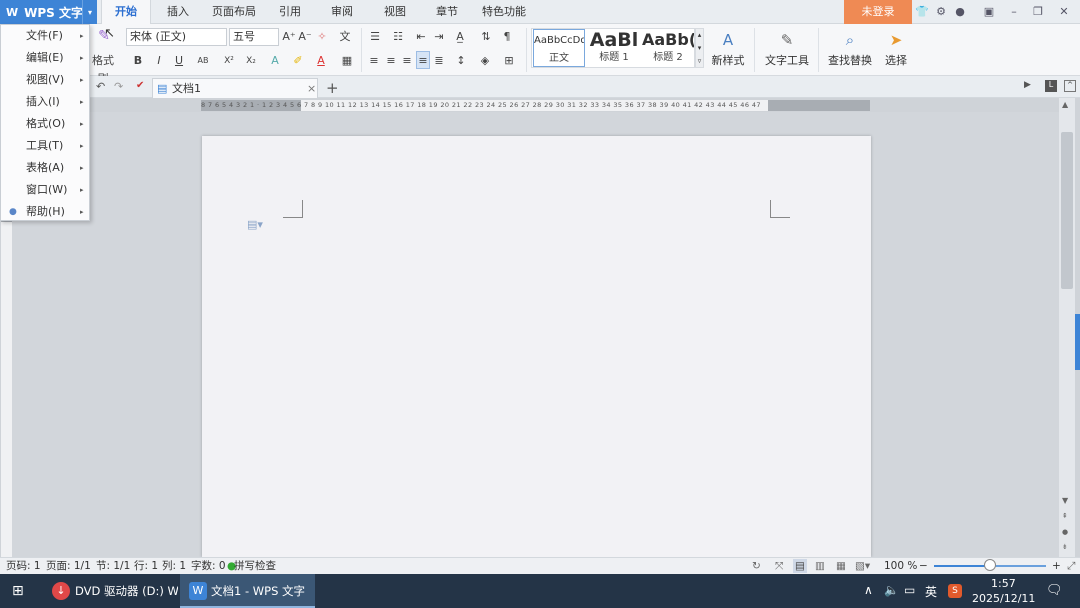 This screenshot has width=1080, height=608. I want to click on tab-references: 引用, so click(290, 12).